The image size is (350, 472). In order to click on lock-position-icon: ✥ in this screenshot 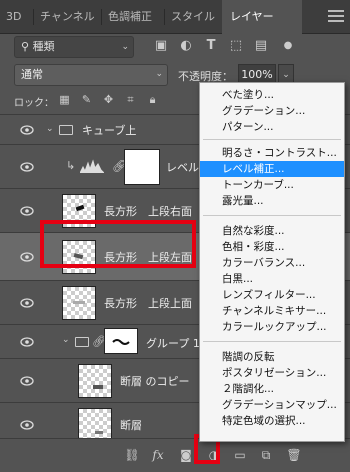, I will do `click(108, 99)`.